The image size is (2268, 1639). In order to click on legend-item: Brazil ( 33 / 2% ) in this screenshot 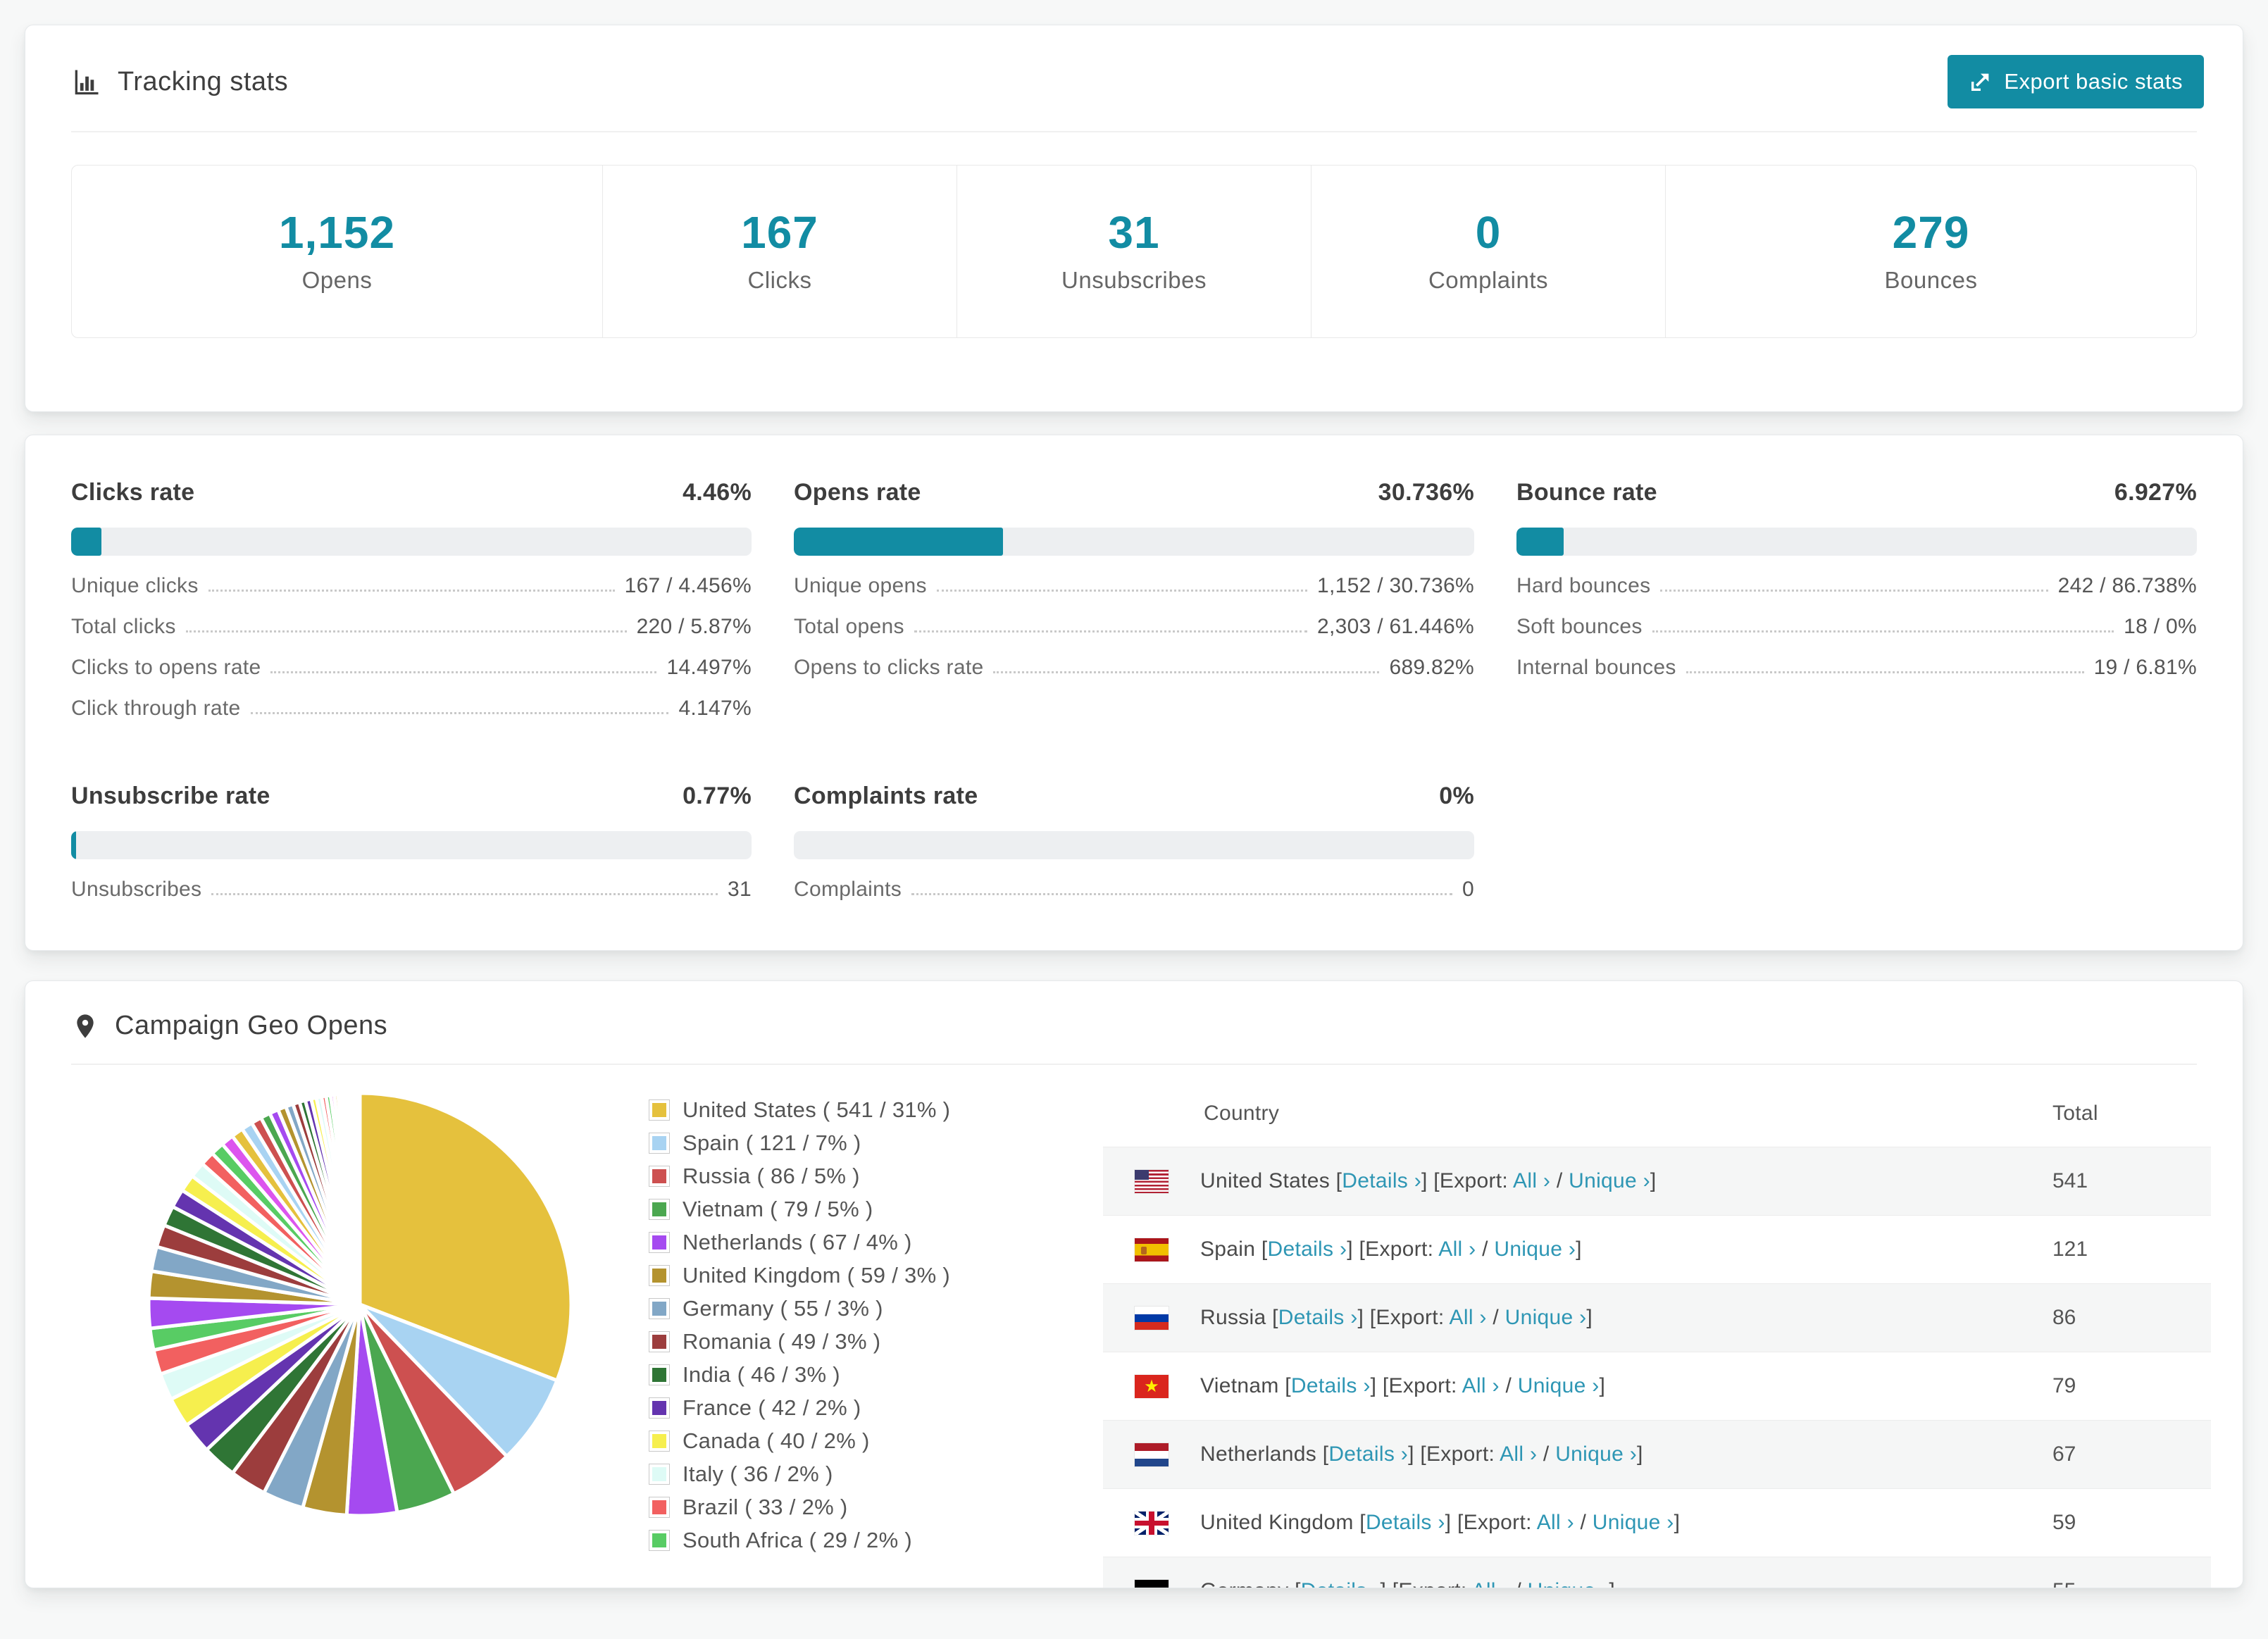, I will do `click(876, 1508)`.